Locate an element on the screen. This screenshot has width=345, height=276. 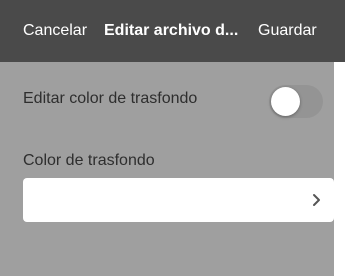
background-color-label: Color de trasfondo is located at coordinates (89, 160).